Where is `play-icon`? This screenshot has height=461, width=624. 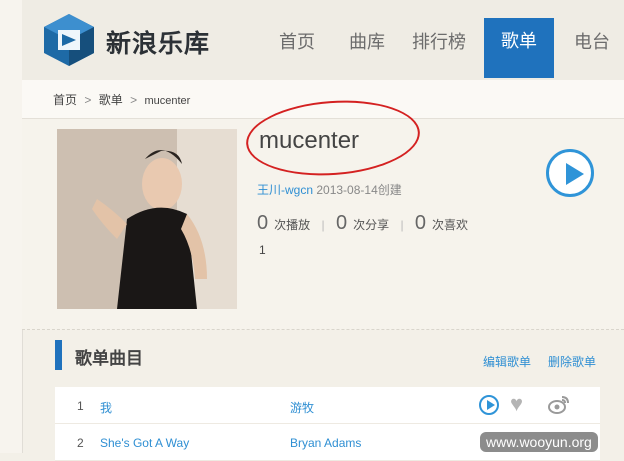
play-icon is located at coordinates (489, 405).